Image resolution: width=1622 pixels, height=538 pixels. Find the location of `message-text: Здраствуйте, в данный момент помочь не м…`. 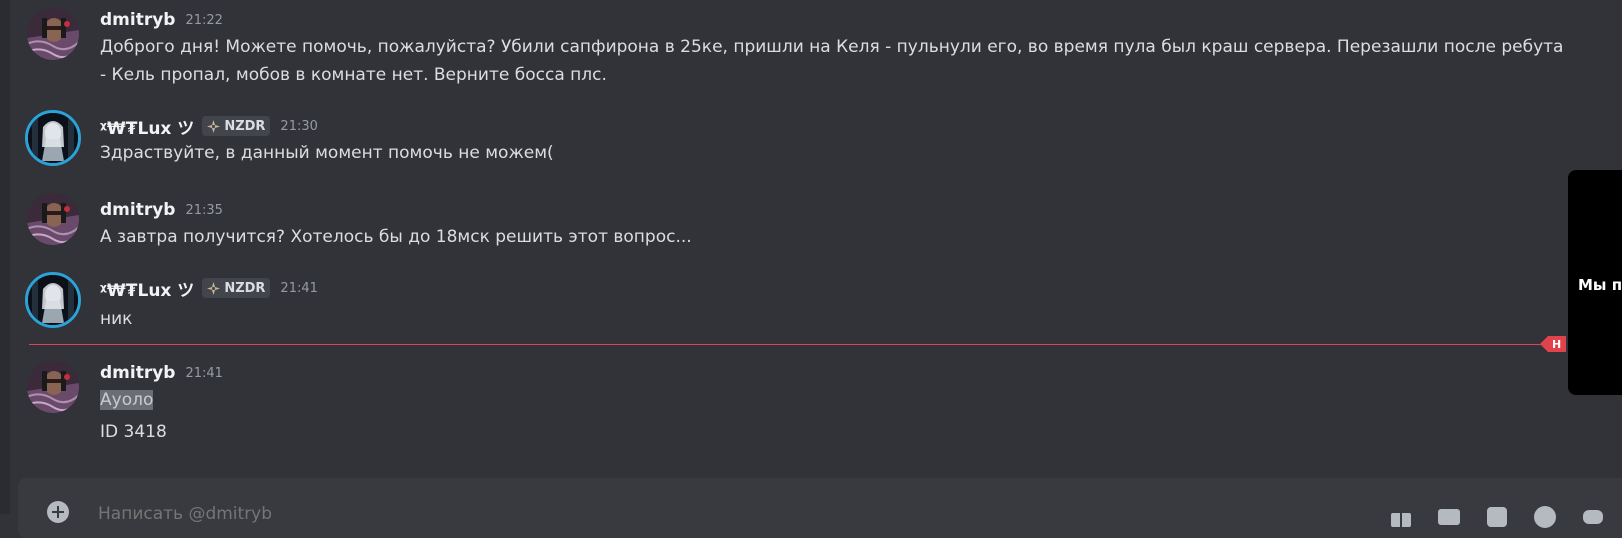

message-text: Здраствуйте, в данный момент помочь не м… is located at coordinates (327, 153).